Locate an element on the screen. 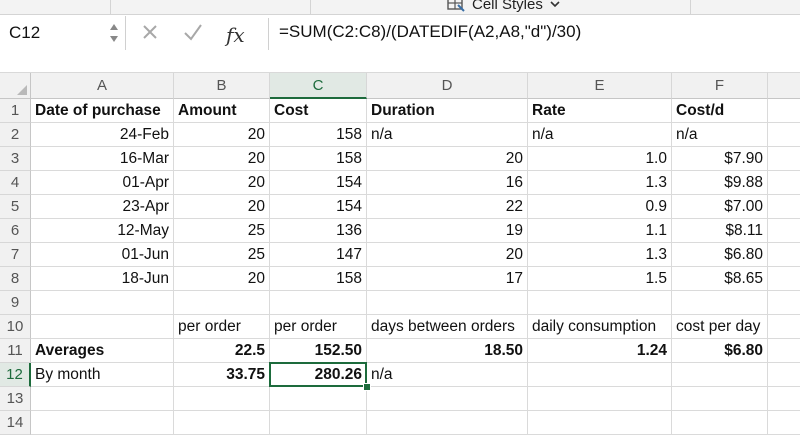  cell-c11: 152.50 is located at coordinates (318, 351).